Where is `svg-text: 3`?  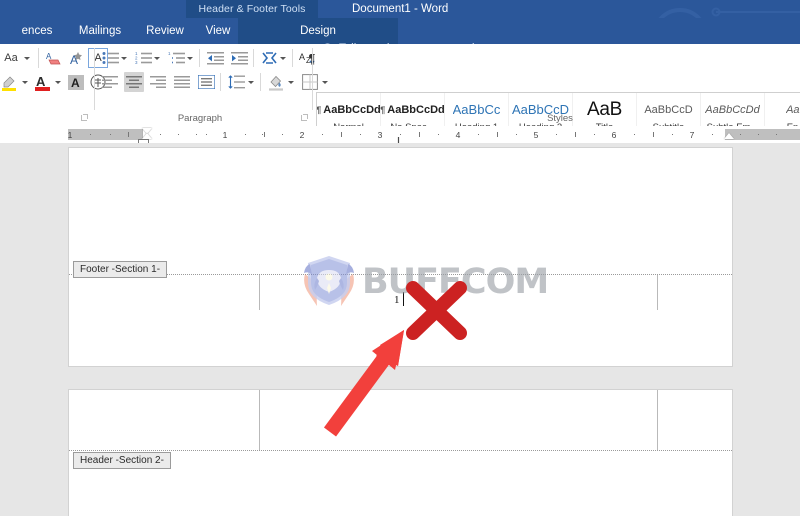
svg-text: 3 is located at coordinates (136, 62).